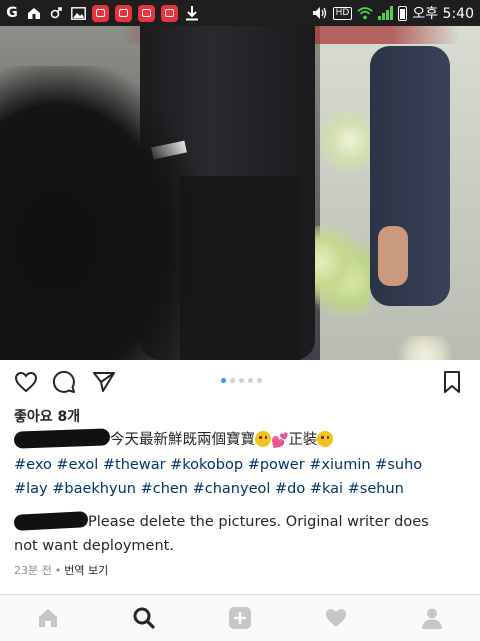 This screenshot has width=480, height=641. I want to click on carousel-indicator, so click(241, 380).